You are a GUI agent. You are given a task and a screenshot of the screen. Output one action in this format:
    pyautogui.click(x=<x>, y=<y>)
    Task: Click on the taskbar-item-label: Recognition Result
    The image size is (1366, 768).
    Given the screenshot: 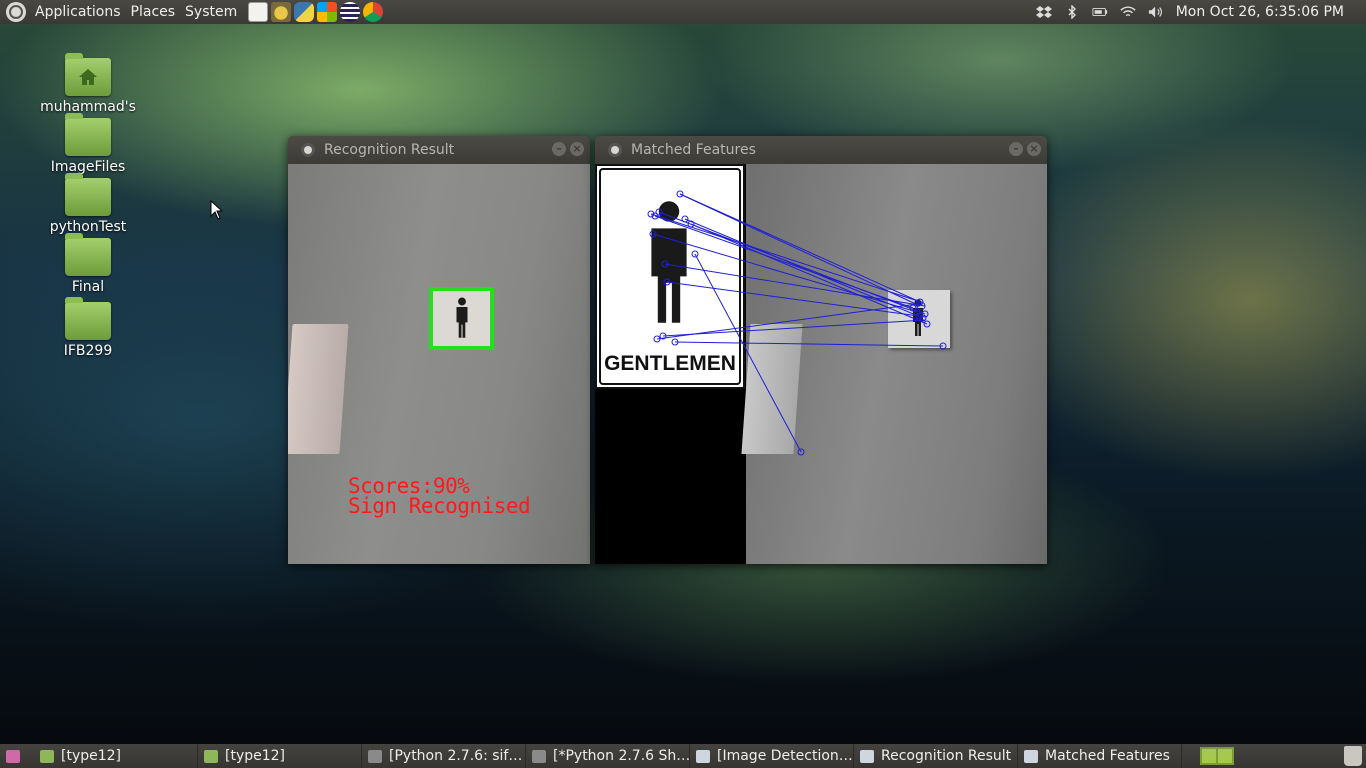 What is the action you would take?
    pyautogui.click(x=946, y=756)
    